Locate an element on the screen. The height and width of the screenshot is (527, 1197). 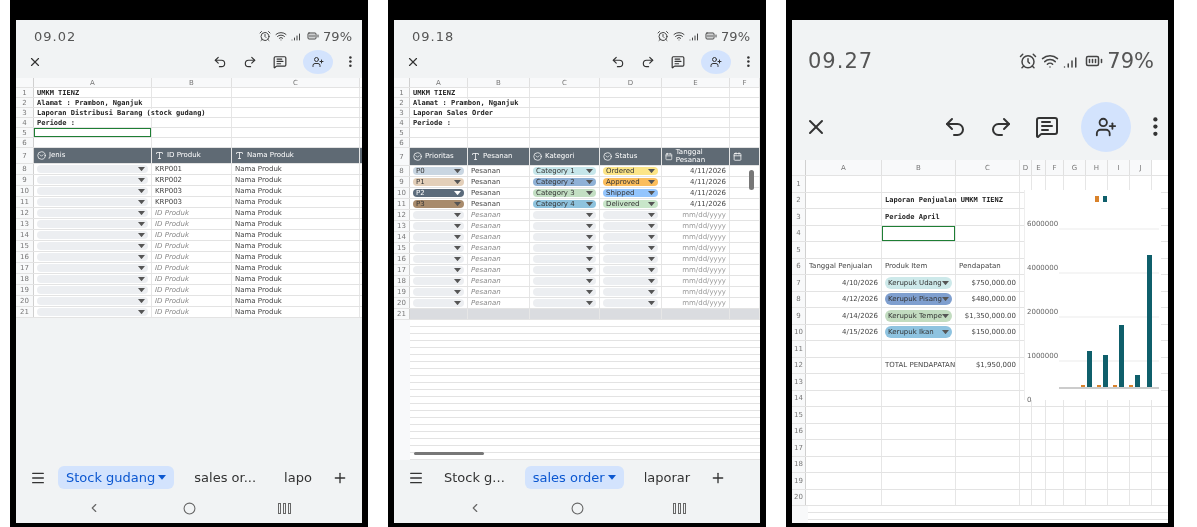
add-person-icon is located at coordinates (716, 62).